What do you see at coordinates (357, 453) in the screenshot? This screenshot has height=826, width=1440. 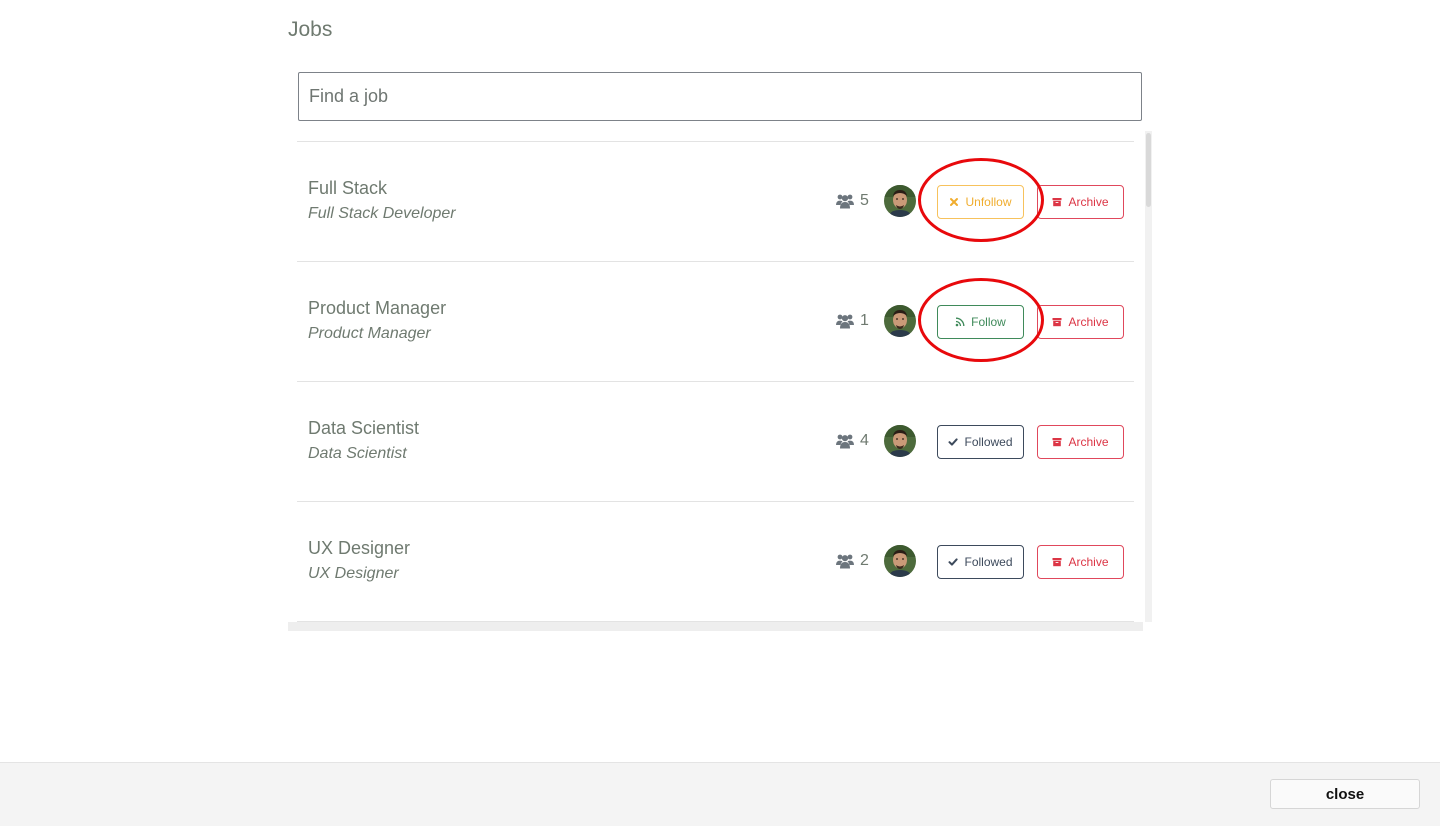 I see `job-subtitle: Data Scientist` at bounding box center [357, 453].